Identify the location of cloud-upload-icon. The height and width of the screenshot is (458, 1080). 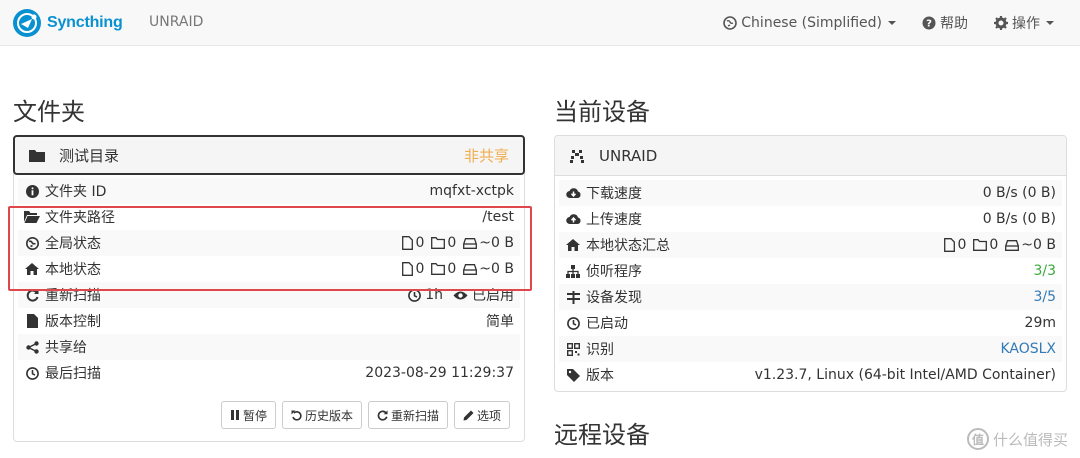
(573, 219).